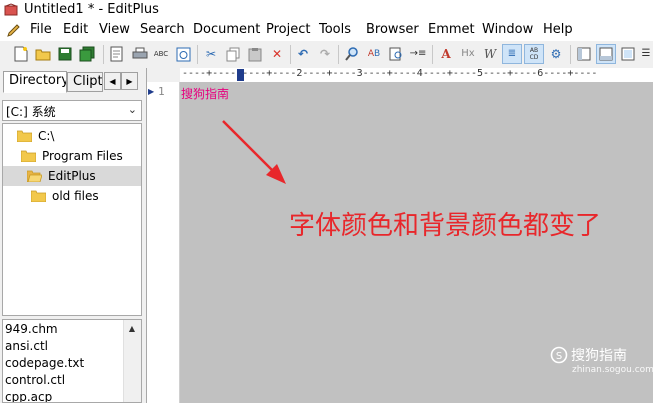  Describe the element at coordinates (161, 54) in the screenshot. I see `spell-check-icon: ABC` at that location.